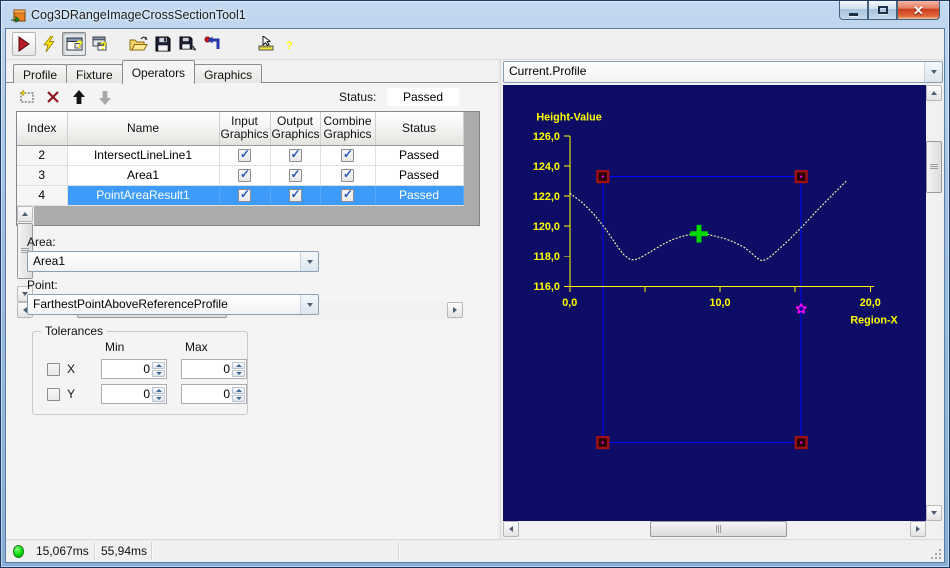 This screenshot has height=568, width=950. What do you see at coordinates (130, 304) in the screenshot?
I see `point-combobox-value: FarthestPointAboveReferenceProfile` at bounding box center [130, 304].